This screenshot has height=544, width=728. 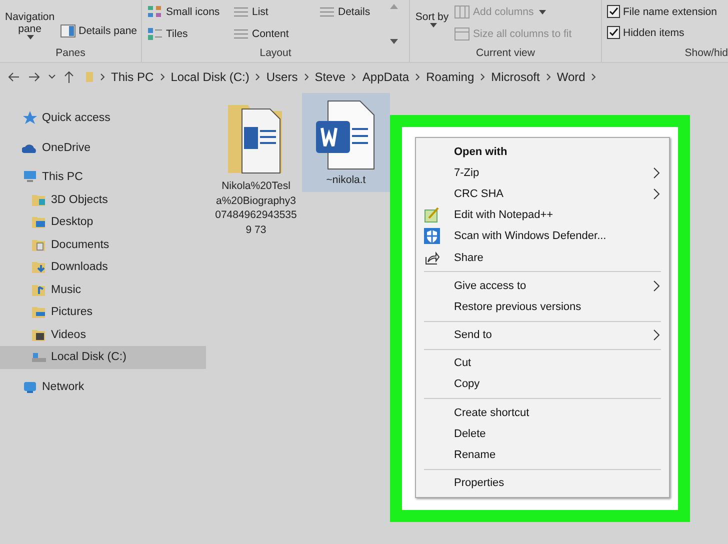 What do you see at coordinates (103, 245) in the screenshot?
I see `sidebar-item: Documents` at bounding box center [103, 245].